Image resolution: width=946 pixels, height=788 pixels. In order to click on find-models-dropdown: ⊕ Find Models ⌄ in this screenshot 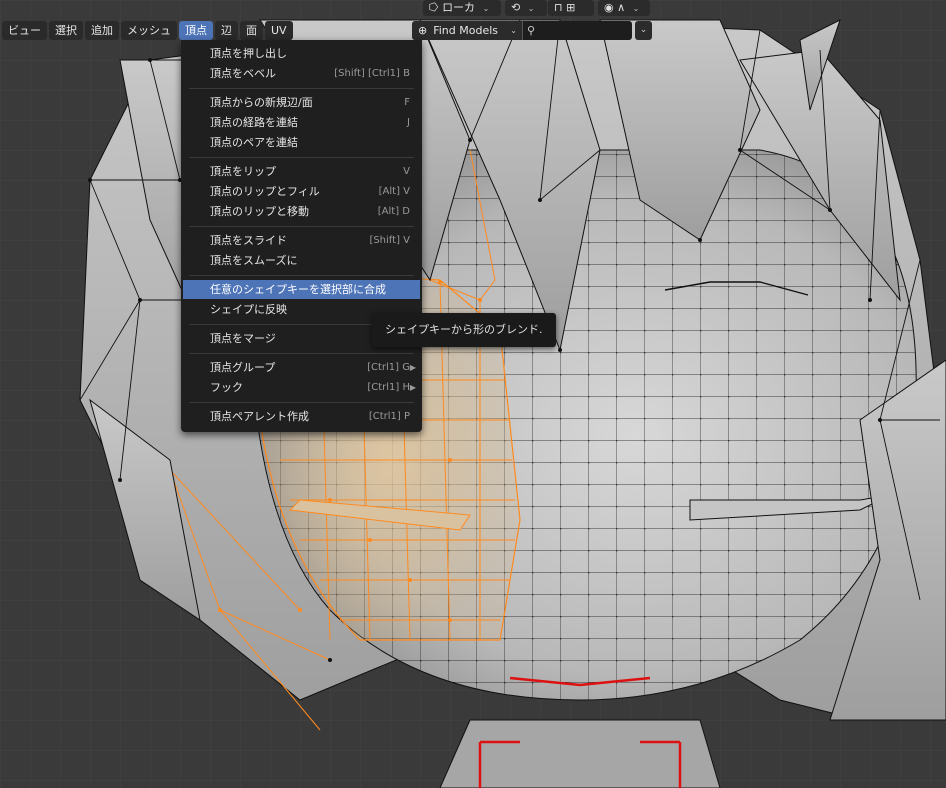, I will do `click(467, 30)`.